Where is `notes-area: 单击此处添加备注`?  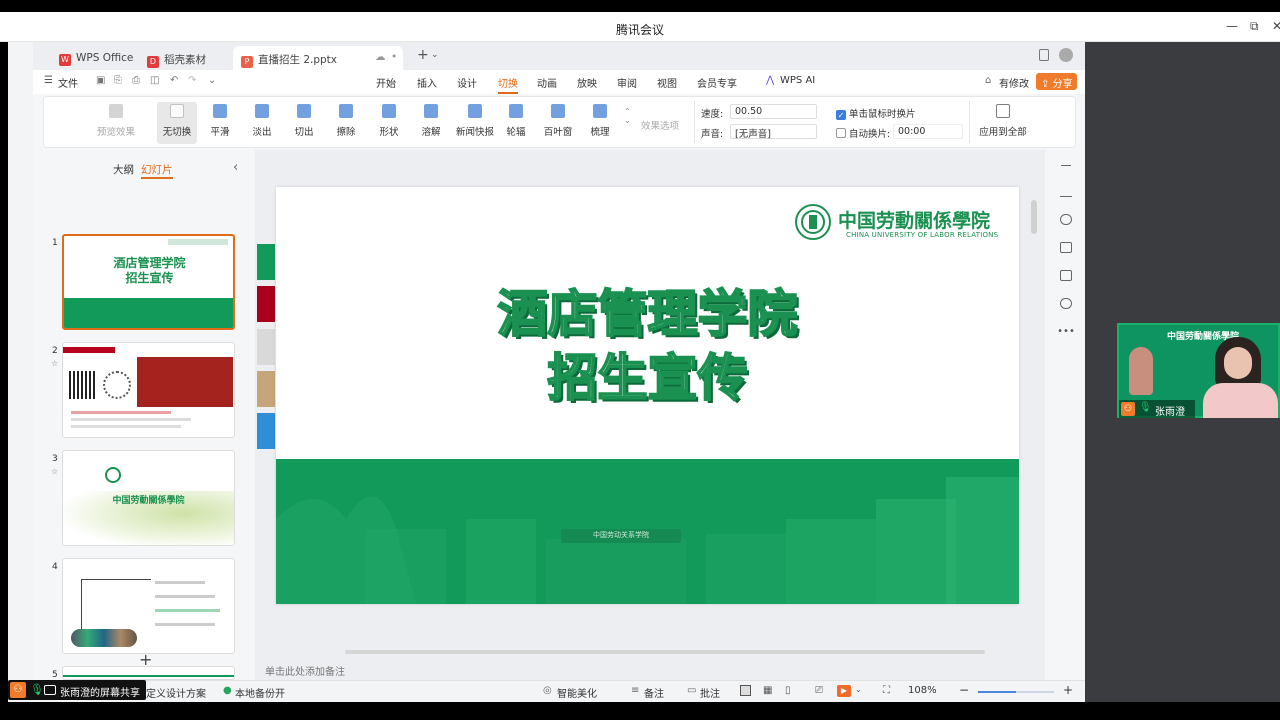
notes-area: 单击此处添加备注 is located at coordinates (650, 671).